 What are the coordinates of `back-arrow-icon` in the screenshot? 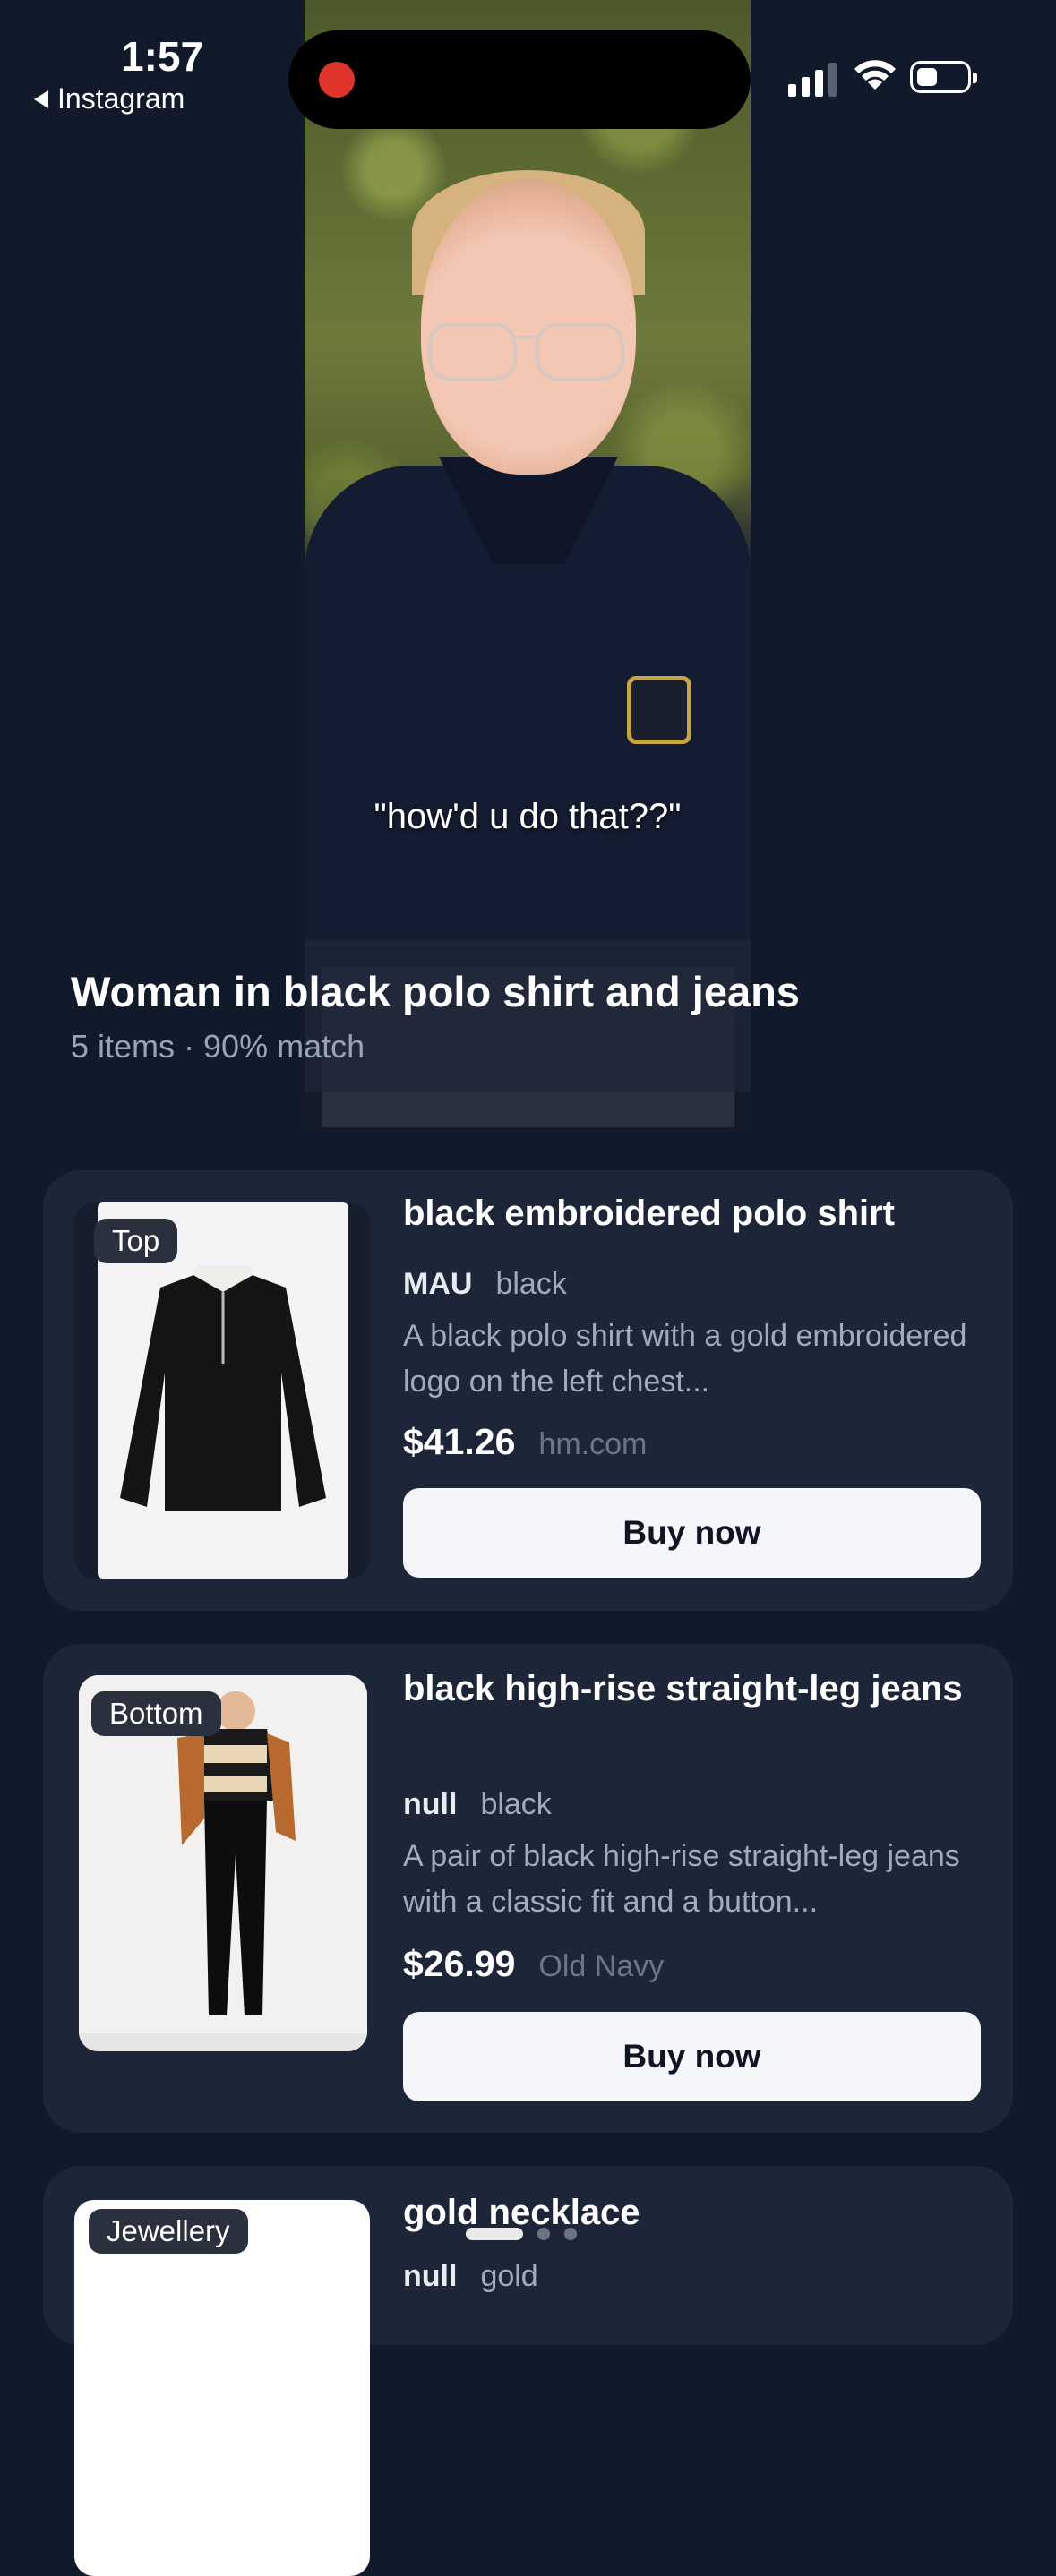 It's located at (41, 99).